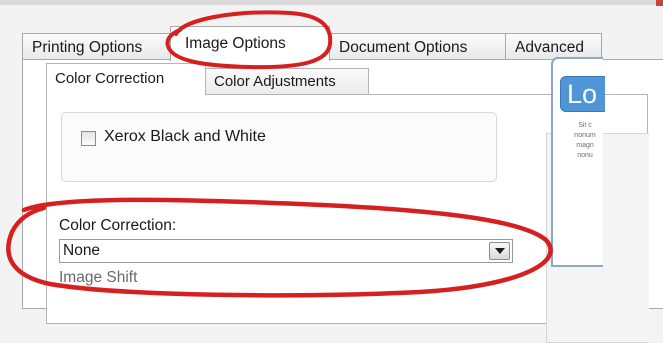 This screenshot has height=343, width=663. I want to click on window-corner-accent, so click(659, 3).